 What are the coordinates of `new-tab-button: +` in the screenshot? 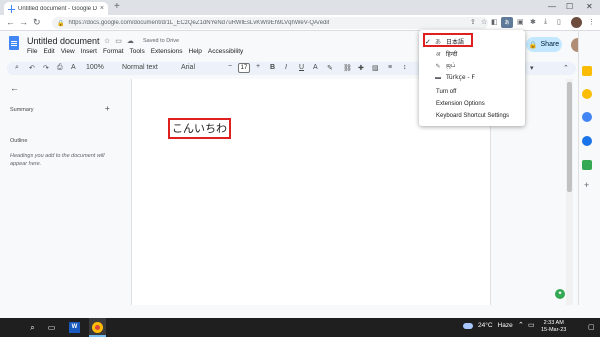 It's located at (117, 6).